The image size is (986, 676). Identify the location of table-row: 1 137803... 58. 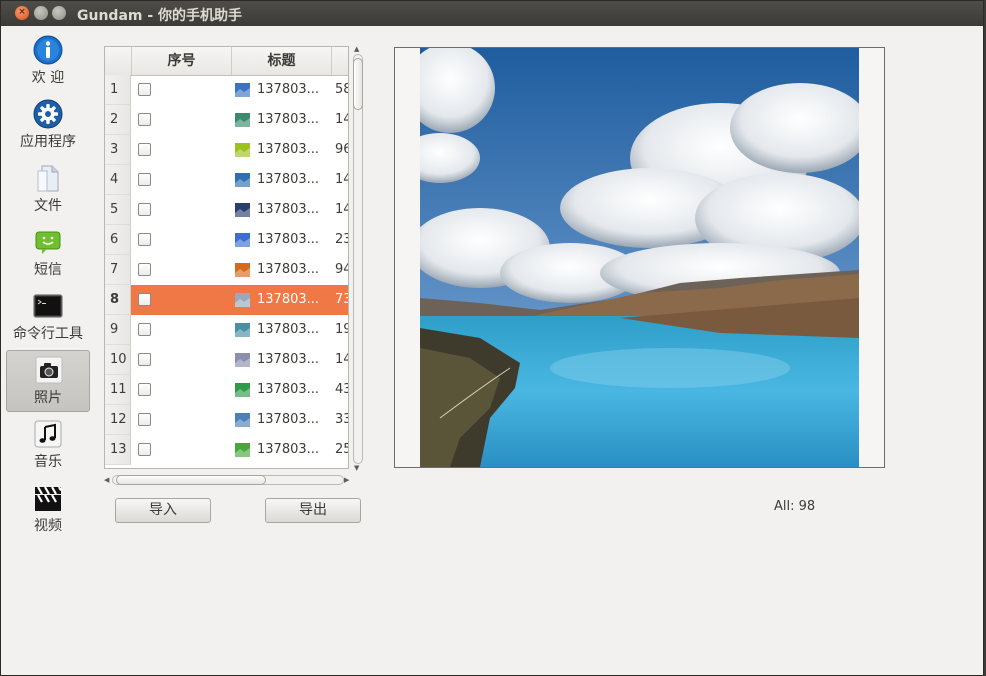
(226, 90).